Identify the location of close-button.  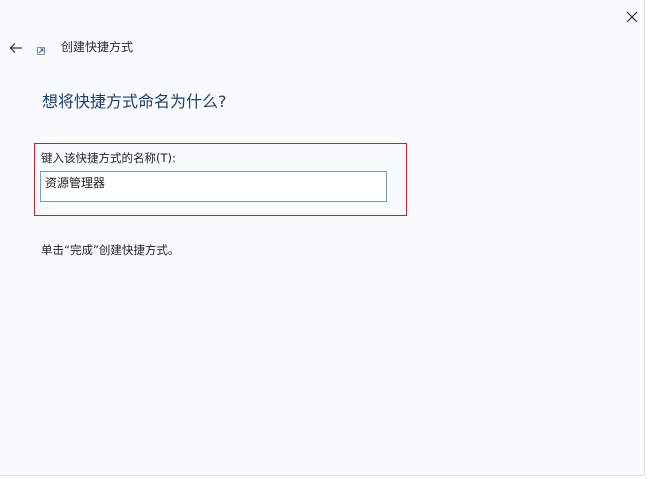
(632, 17).